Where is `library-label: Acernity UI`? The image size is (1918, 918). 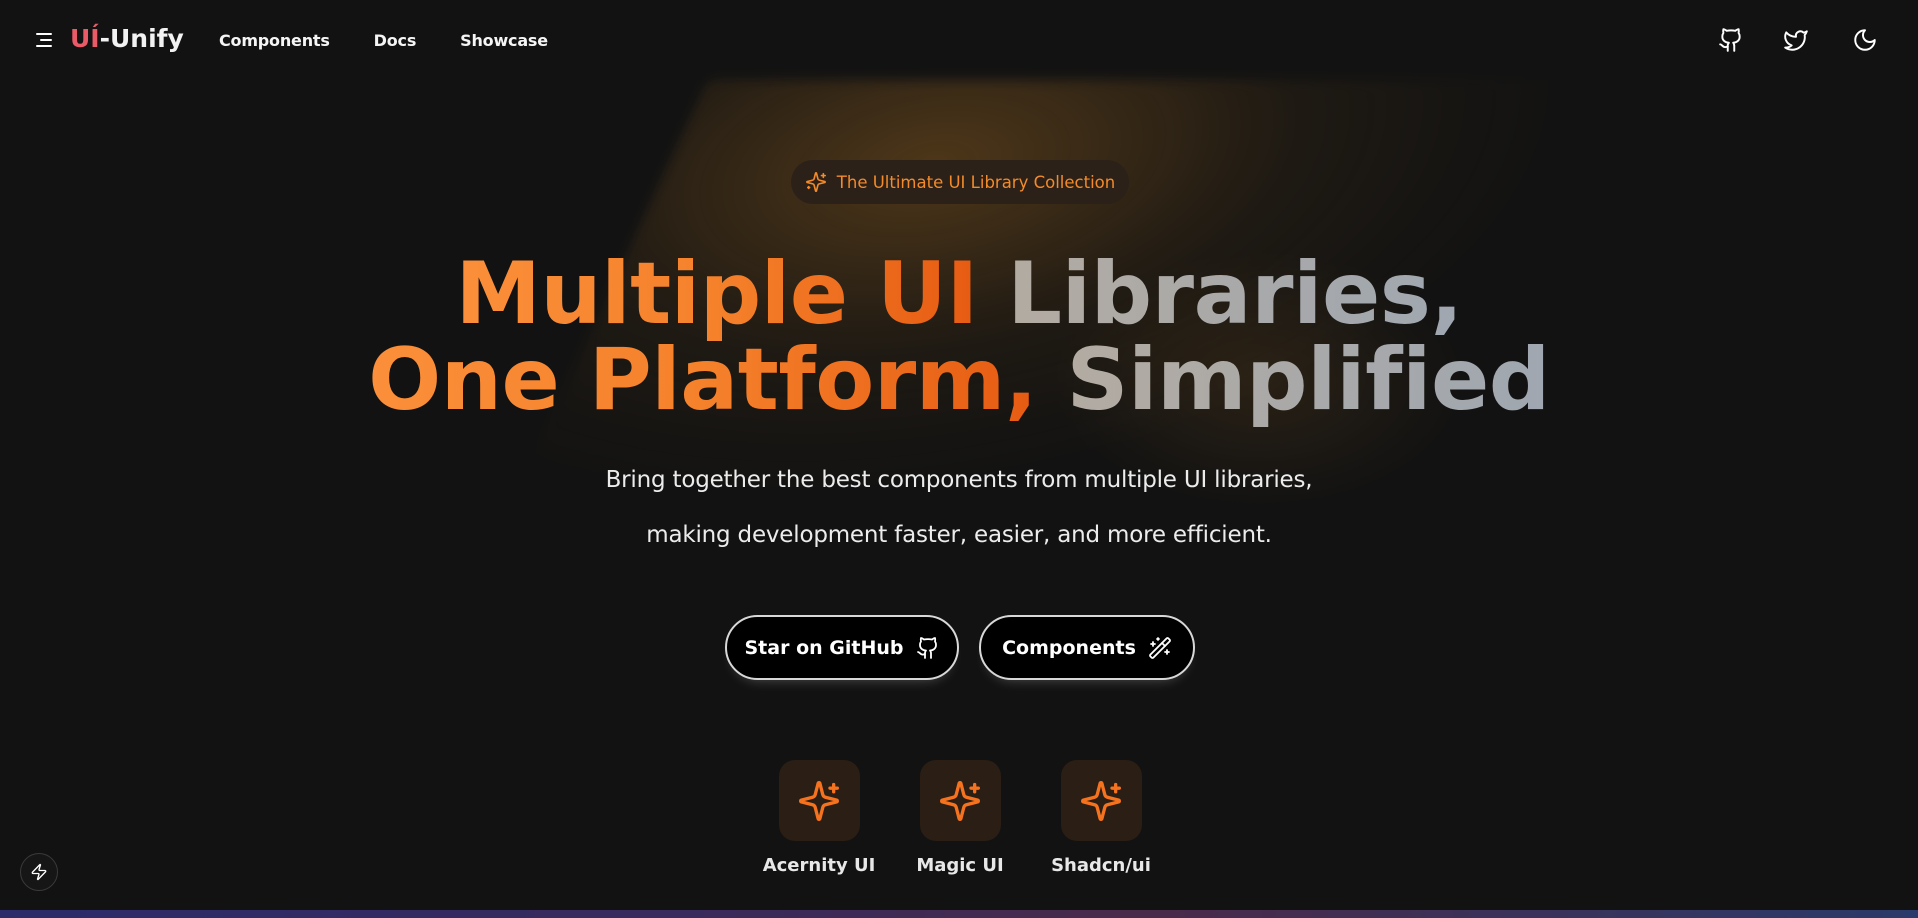
library-label: Acernity UI is located at coordinates (819, 865).